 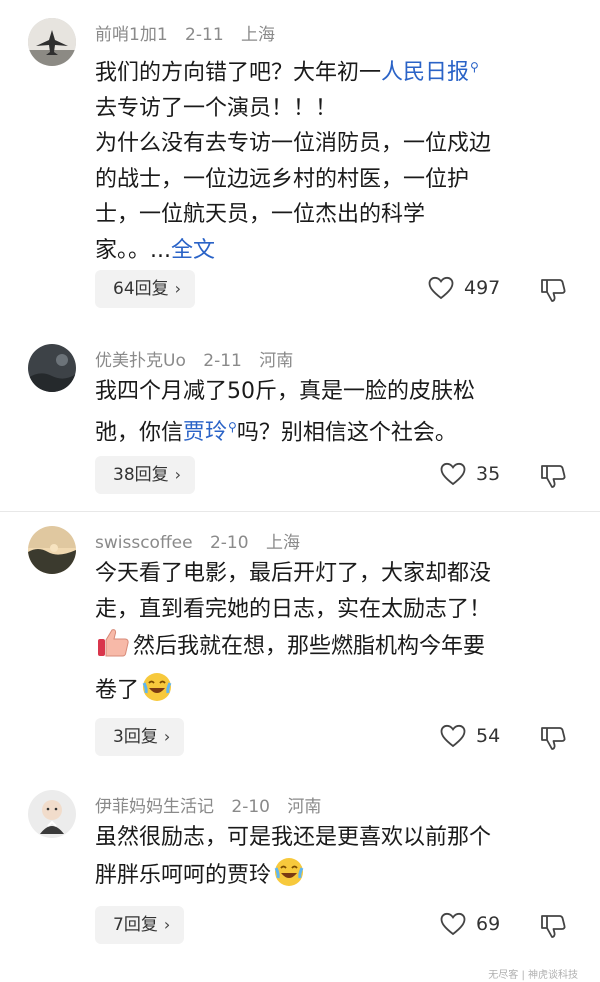 What do you see at coordinates (335, 412) in the screenshot?
I see `comment-text: 我四个月减了50斤，真是一脸的皮肤松 弛，你信贾玲⚲吗？别相信这个社会。` at bounding box center [335, 412].